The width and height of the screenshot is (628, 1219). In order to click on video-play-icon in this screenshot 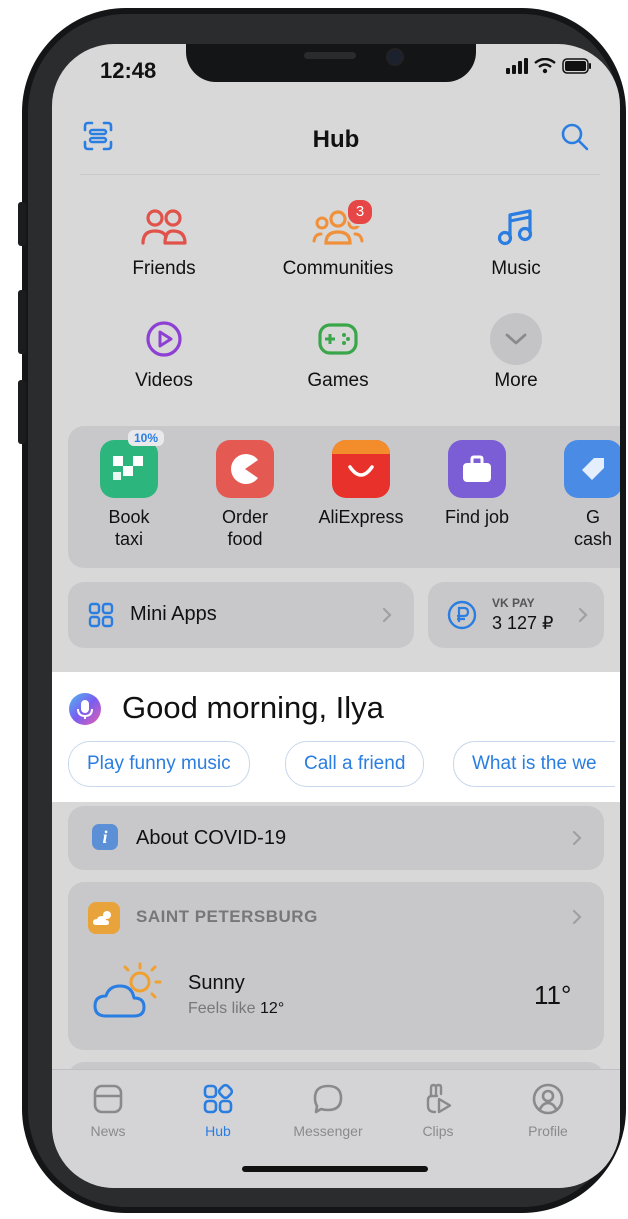, I will do `click(164, 339)`.